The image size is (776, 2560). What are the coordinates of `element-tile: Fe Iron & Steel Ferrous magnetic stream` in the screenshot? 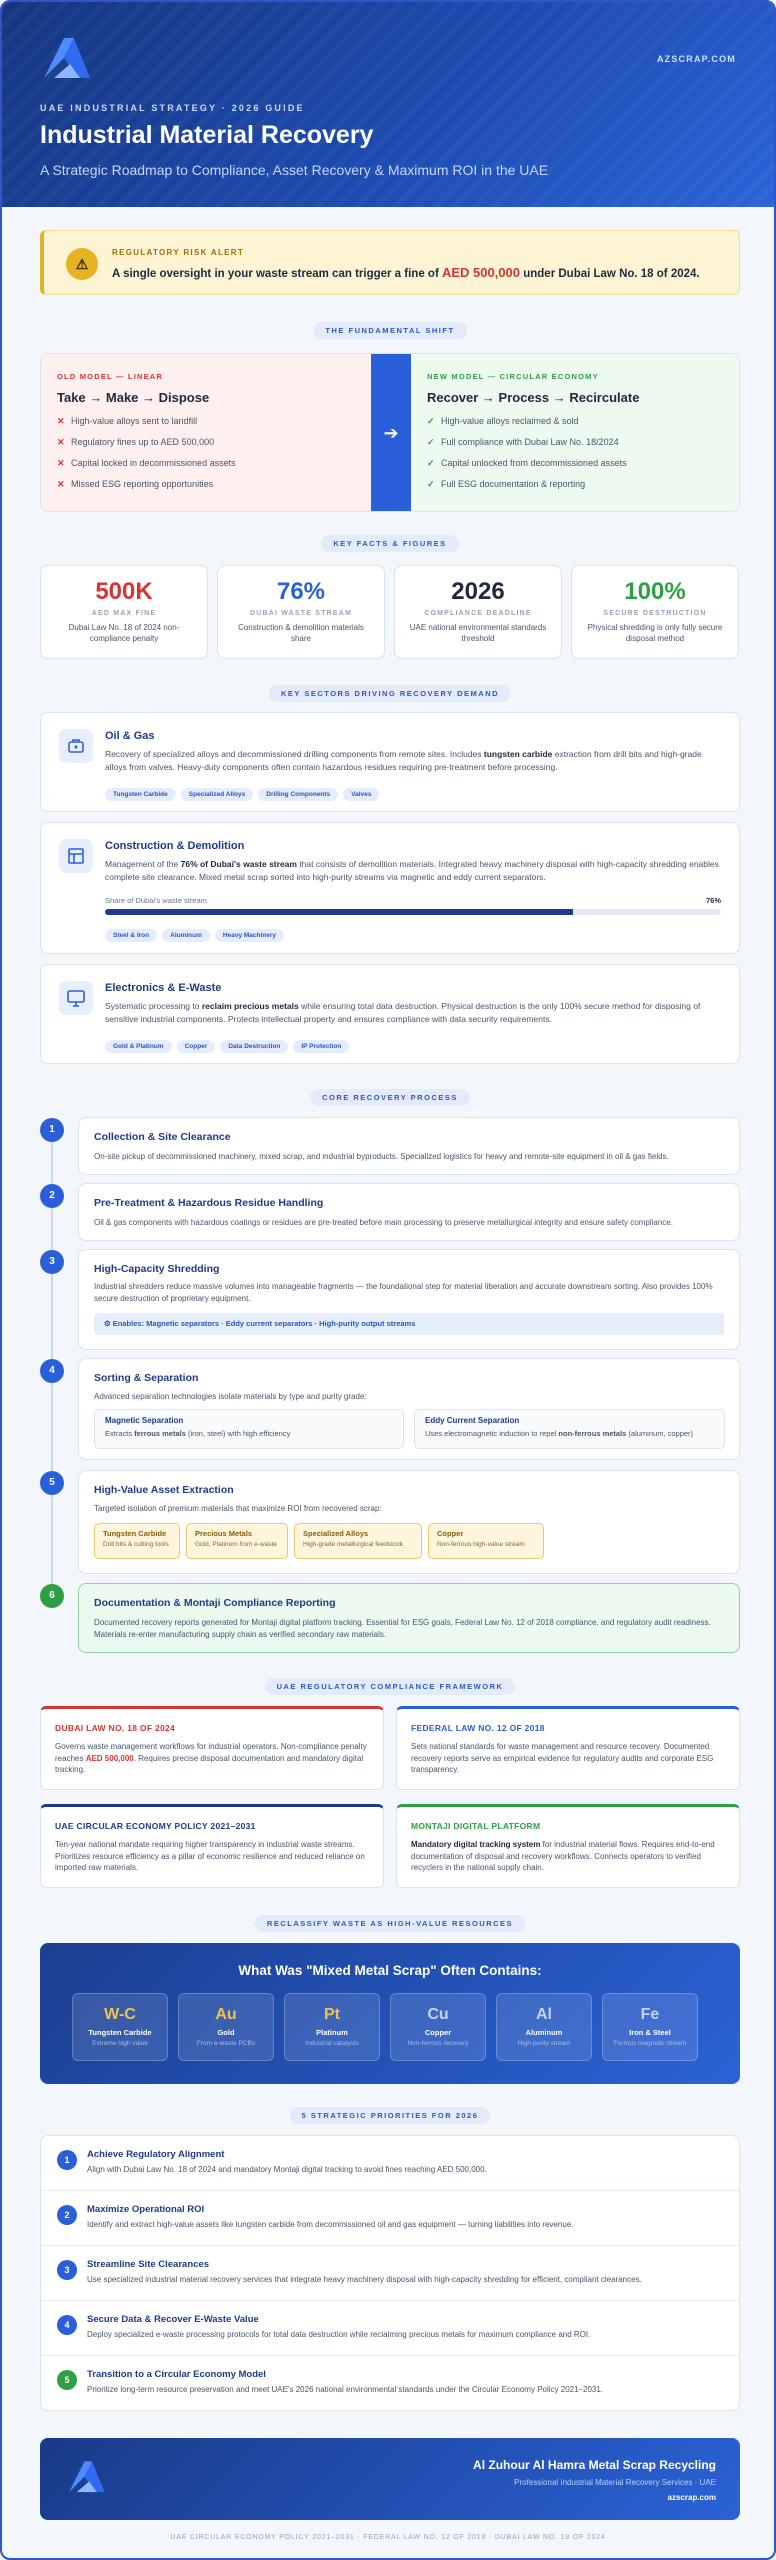 It's located at (650, 2027).